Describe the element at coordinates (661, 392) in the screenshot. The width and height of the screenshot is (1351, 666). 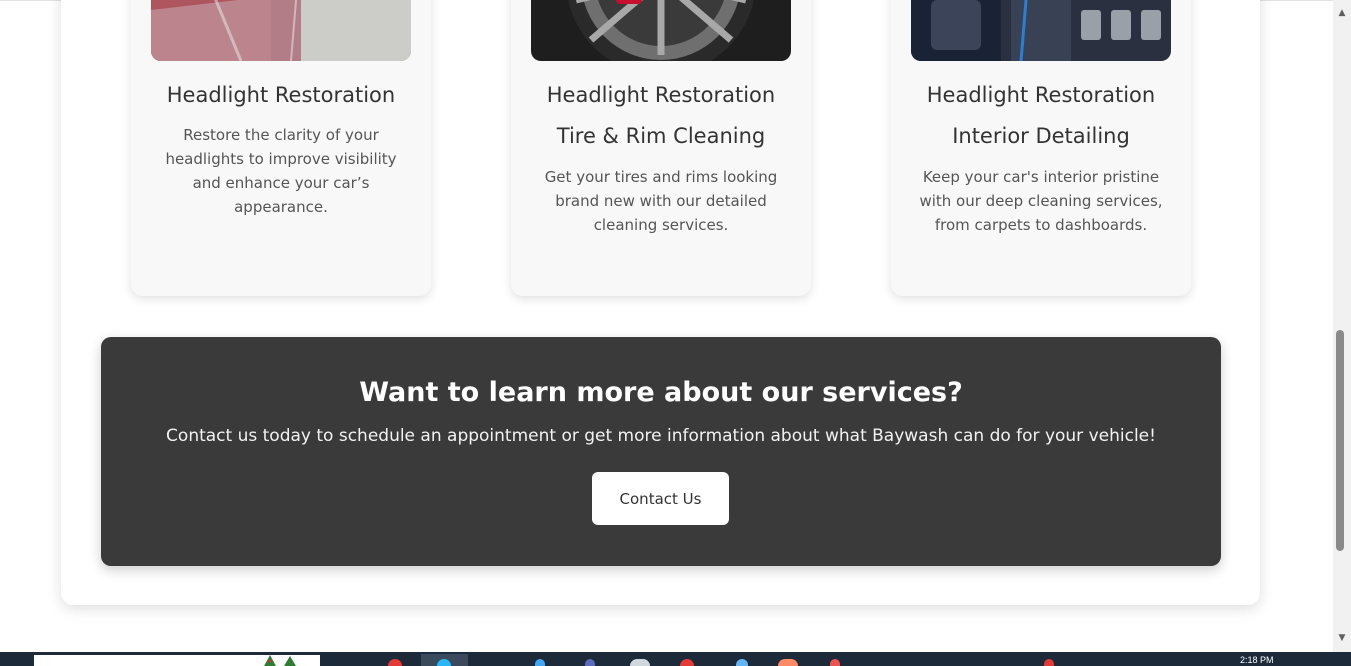
I see `cta-title: Want to learn more about our services?` at that location.